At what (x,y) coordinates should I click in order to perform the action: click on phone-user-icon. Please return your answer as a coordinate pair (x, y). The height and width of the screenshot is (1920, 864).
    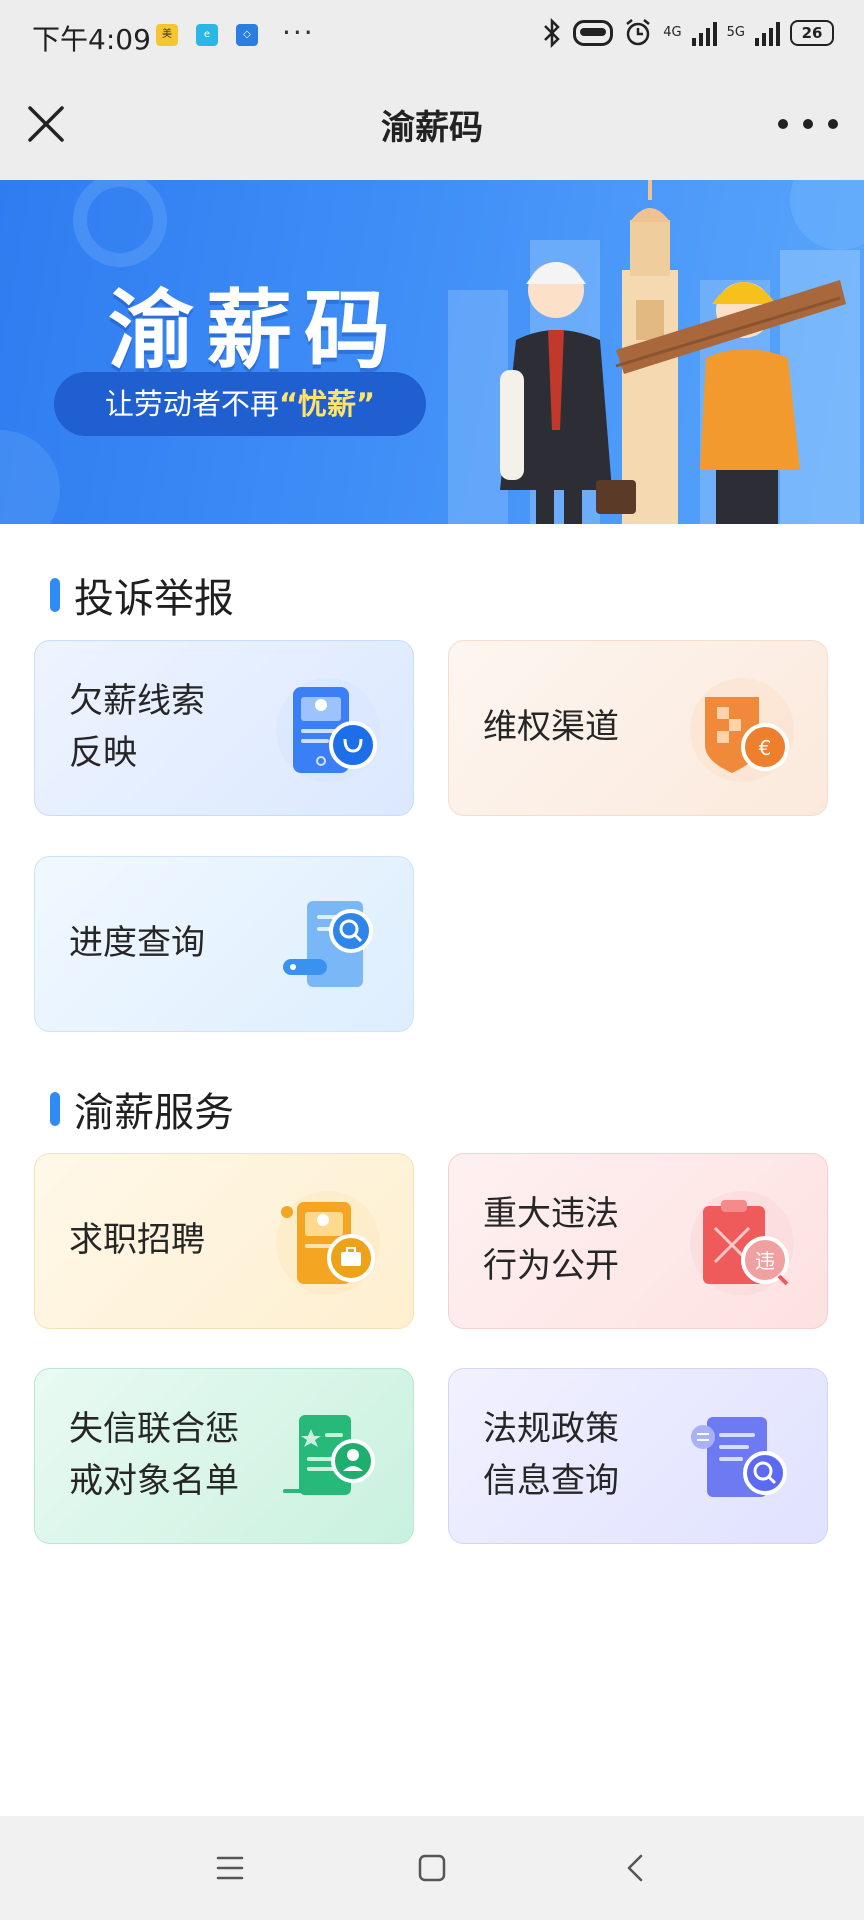
    Looking at the image, I should click on (328, 730).